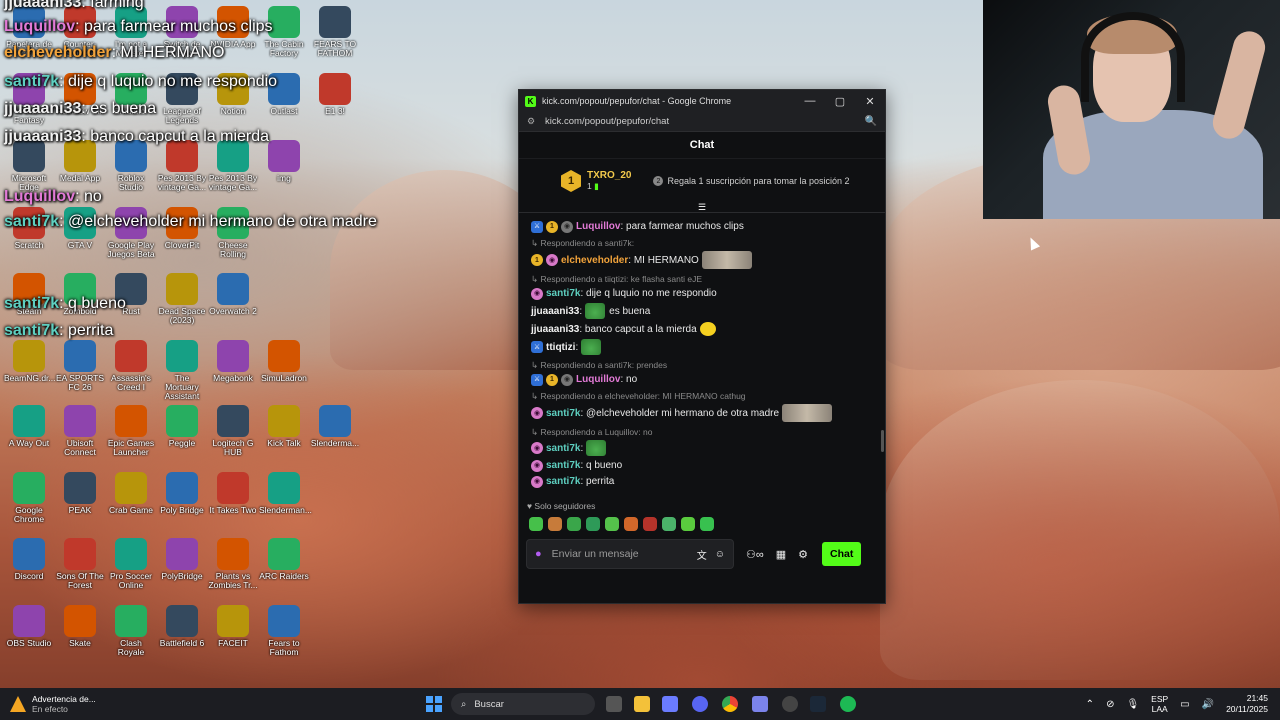 This screenshot has width=1280, height=720. What do you see at coordinates (841, 554) in the screenshot?
I see `send-chat-button: Chat` at bounding box center [841, 554].